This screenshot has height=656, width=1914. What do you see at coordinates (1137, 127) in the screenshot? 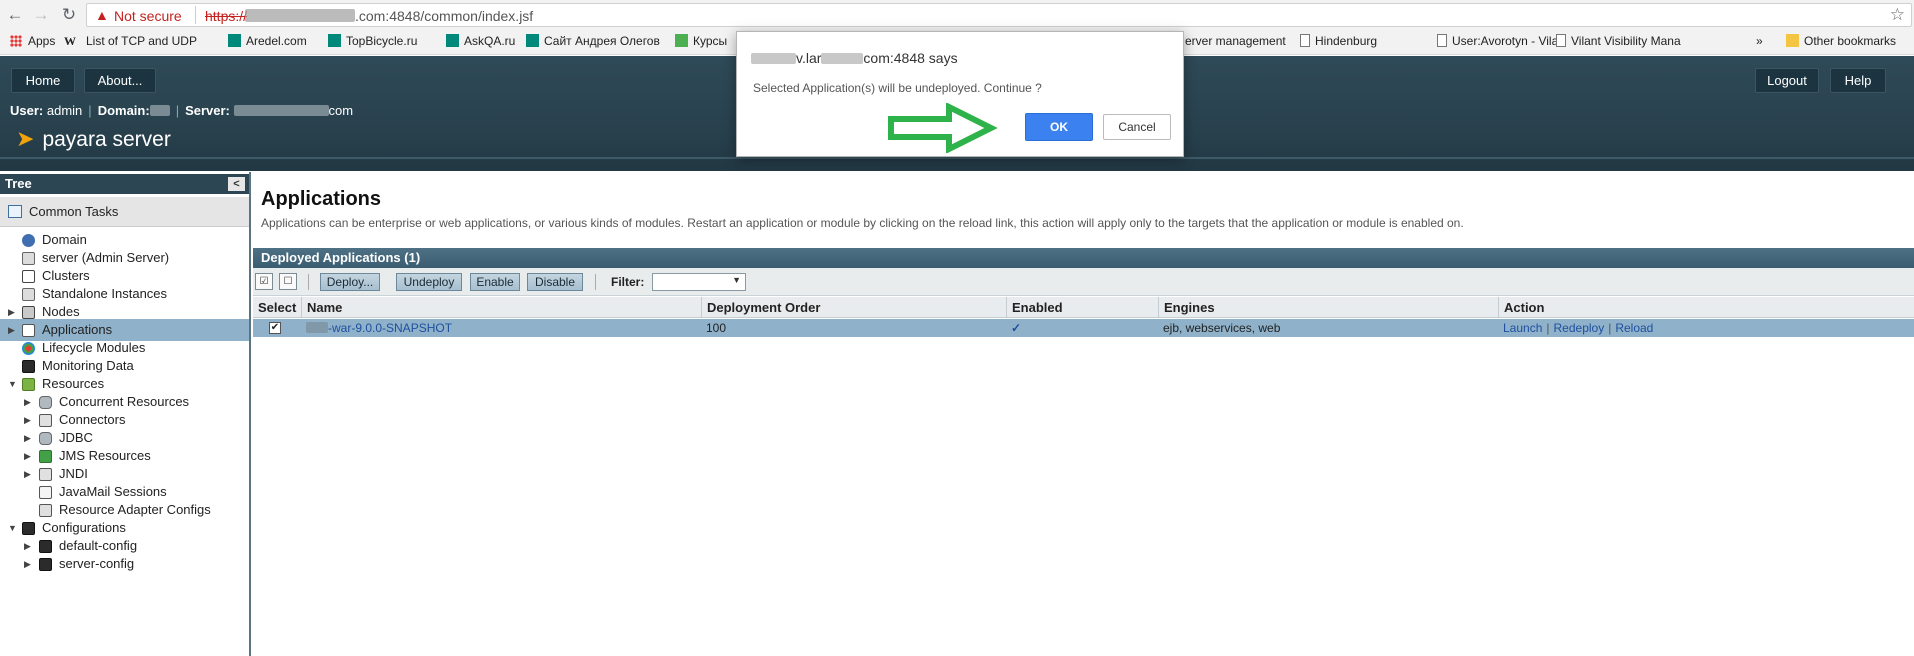
I see `cancel-button: Cancel` at bounding box center [1137, 127].